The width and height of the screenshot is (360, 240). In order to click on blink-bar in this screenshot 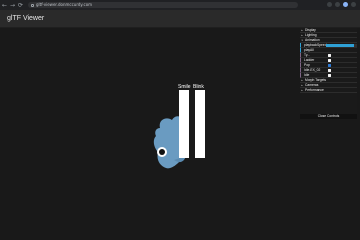, I will do `click(200, 124)`.